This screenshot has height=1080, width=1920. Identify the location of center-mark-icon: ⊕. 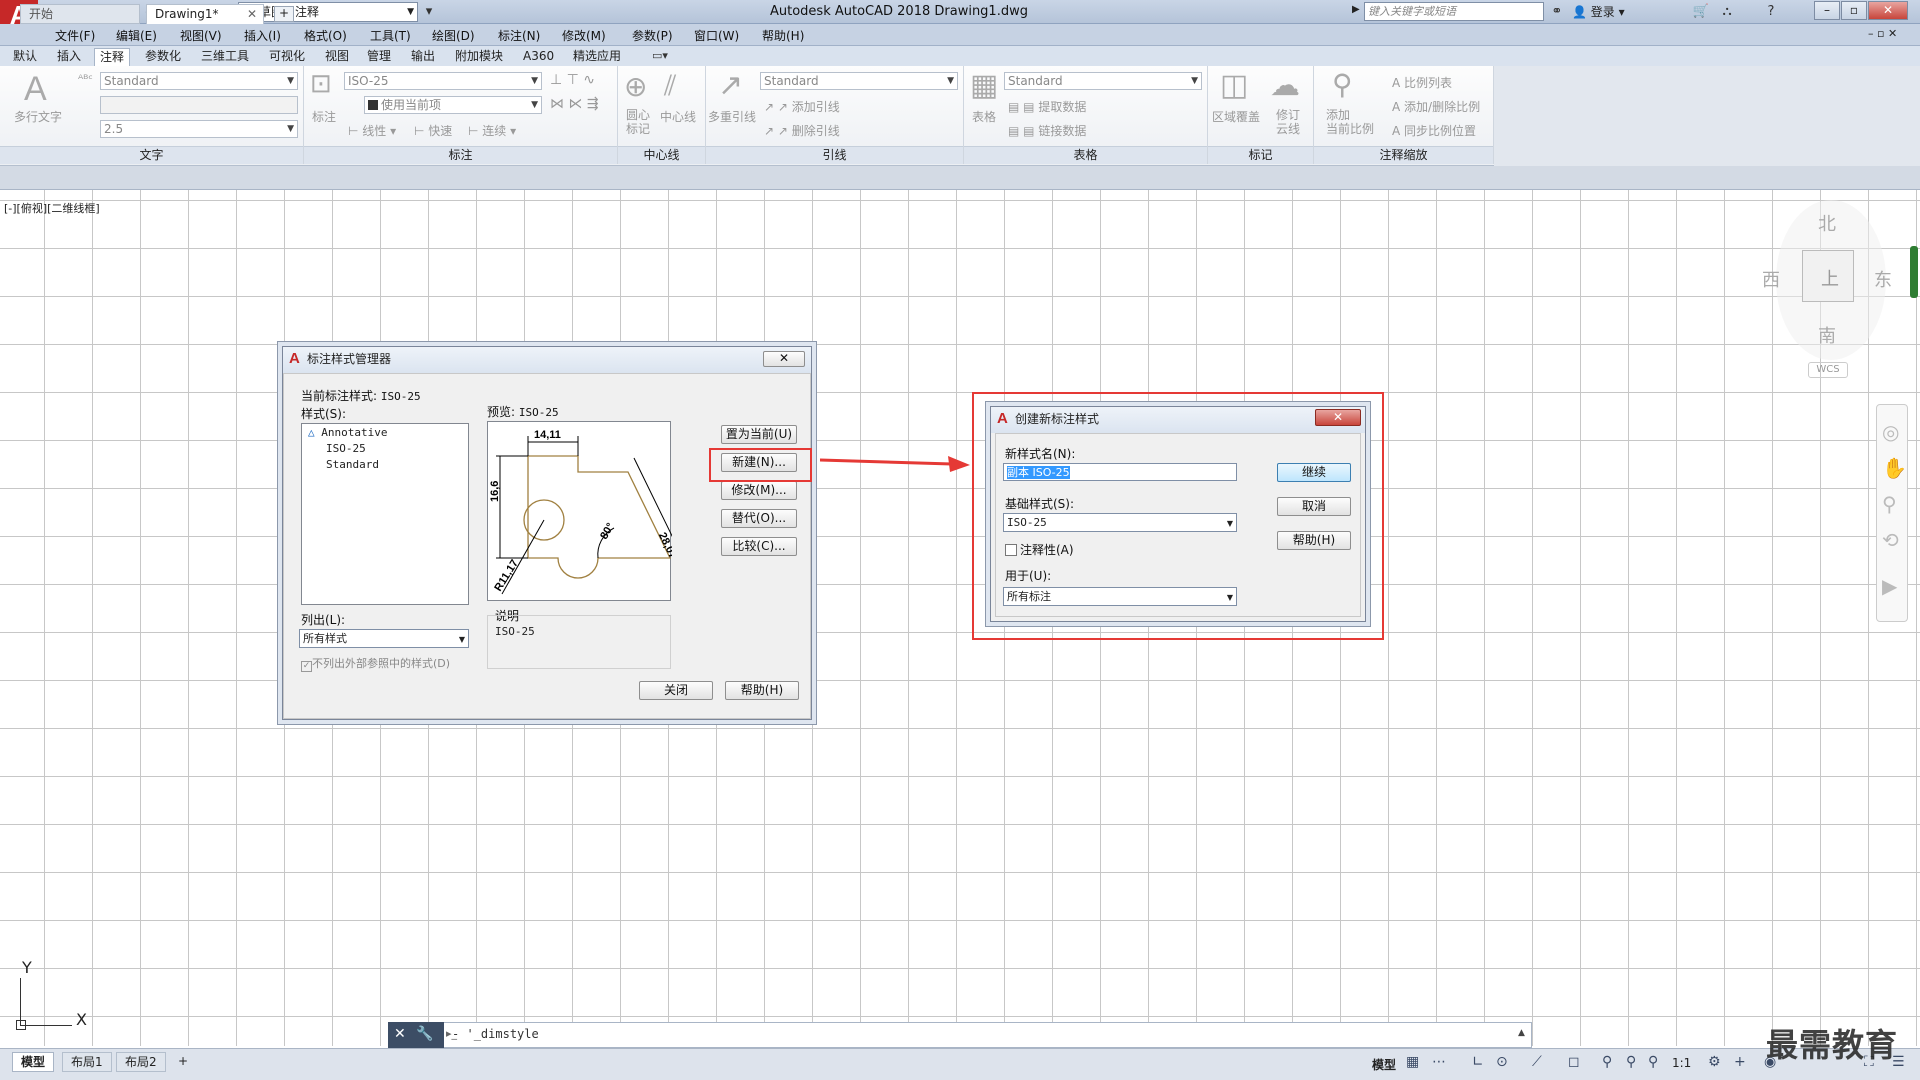
(635, 86).